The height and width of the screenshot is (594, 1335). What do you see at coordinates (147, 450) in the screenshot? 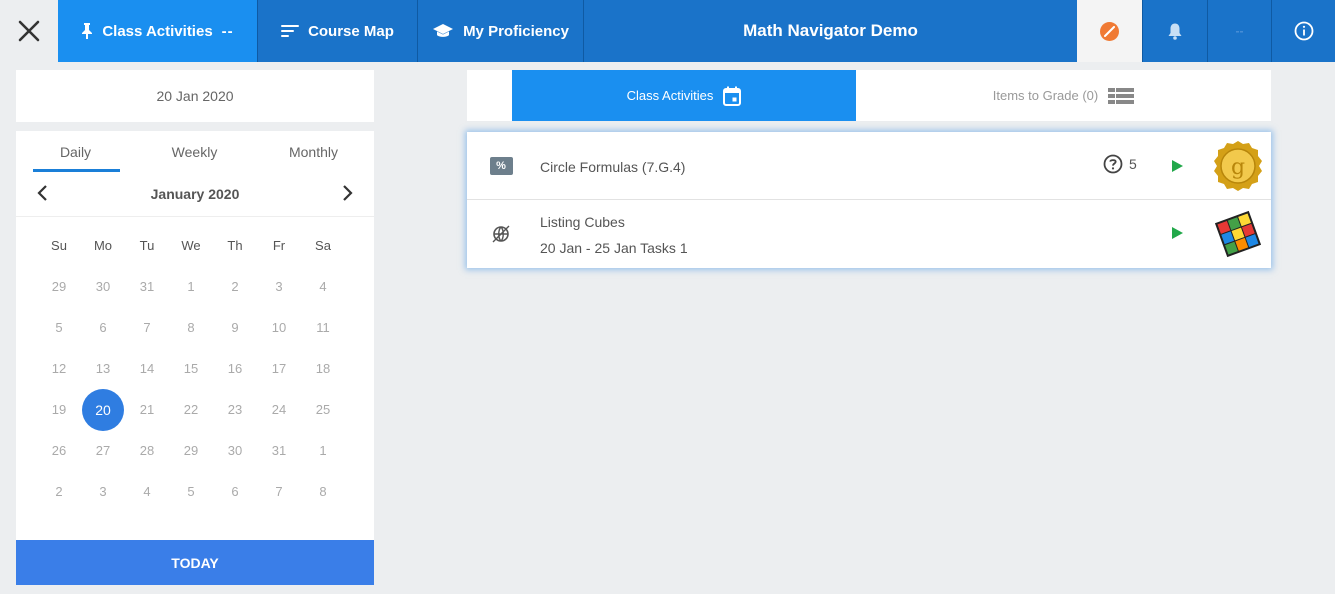
I see `calendar-day: 28` at bounding box center [147, 450].